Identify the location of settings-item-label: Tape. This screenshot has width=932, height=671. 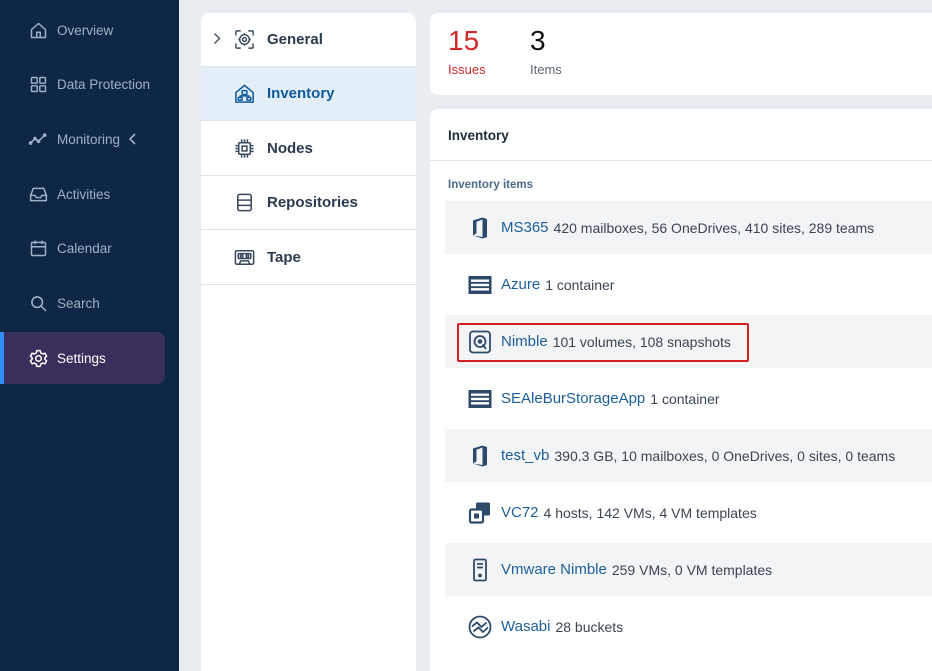
(284, 257).